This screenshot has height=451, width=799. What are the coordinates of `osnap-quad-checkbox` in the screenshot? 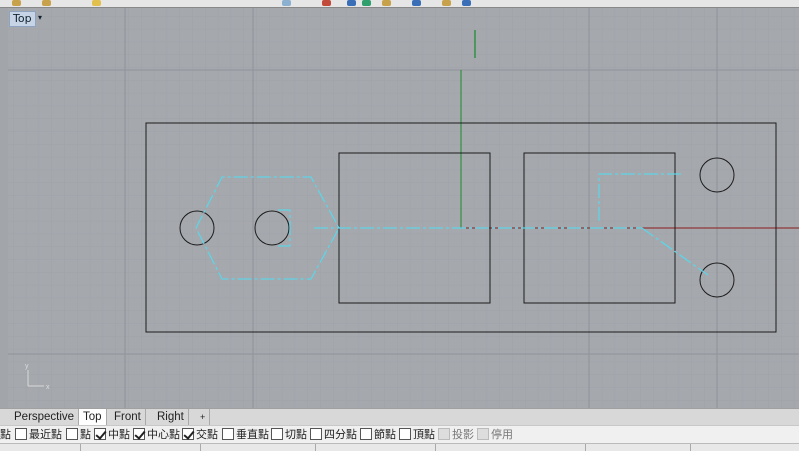 It's located at (316, 434).